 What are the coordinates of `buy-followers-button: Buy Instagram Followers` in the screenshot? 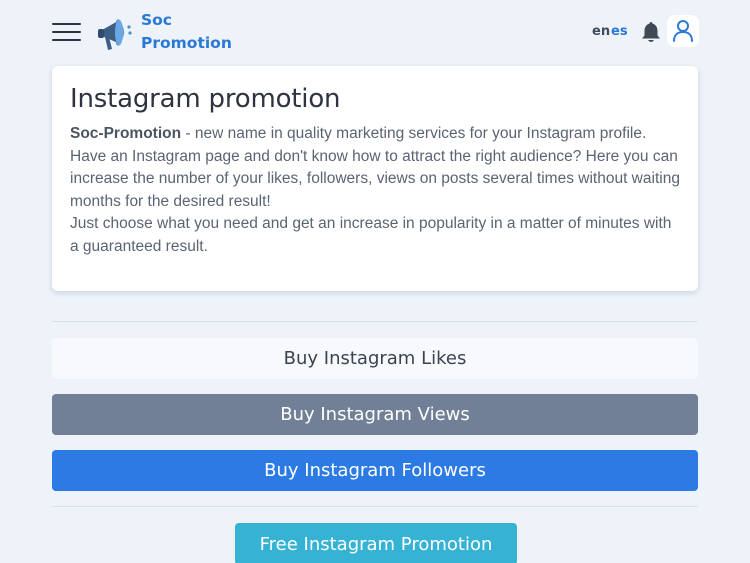 It's located at (375, 470).